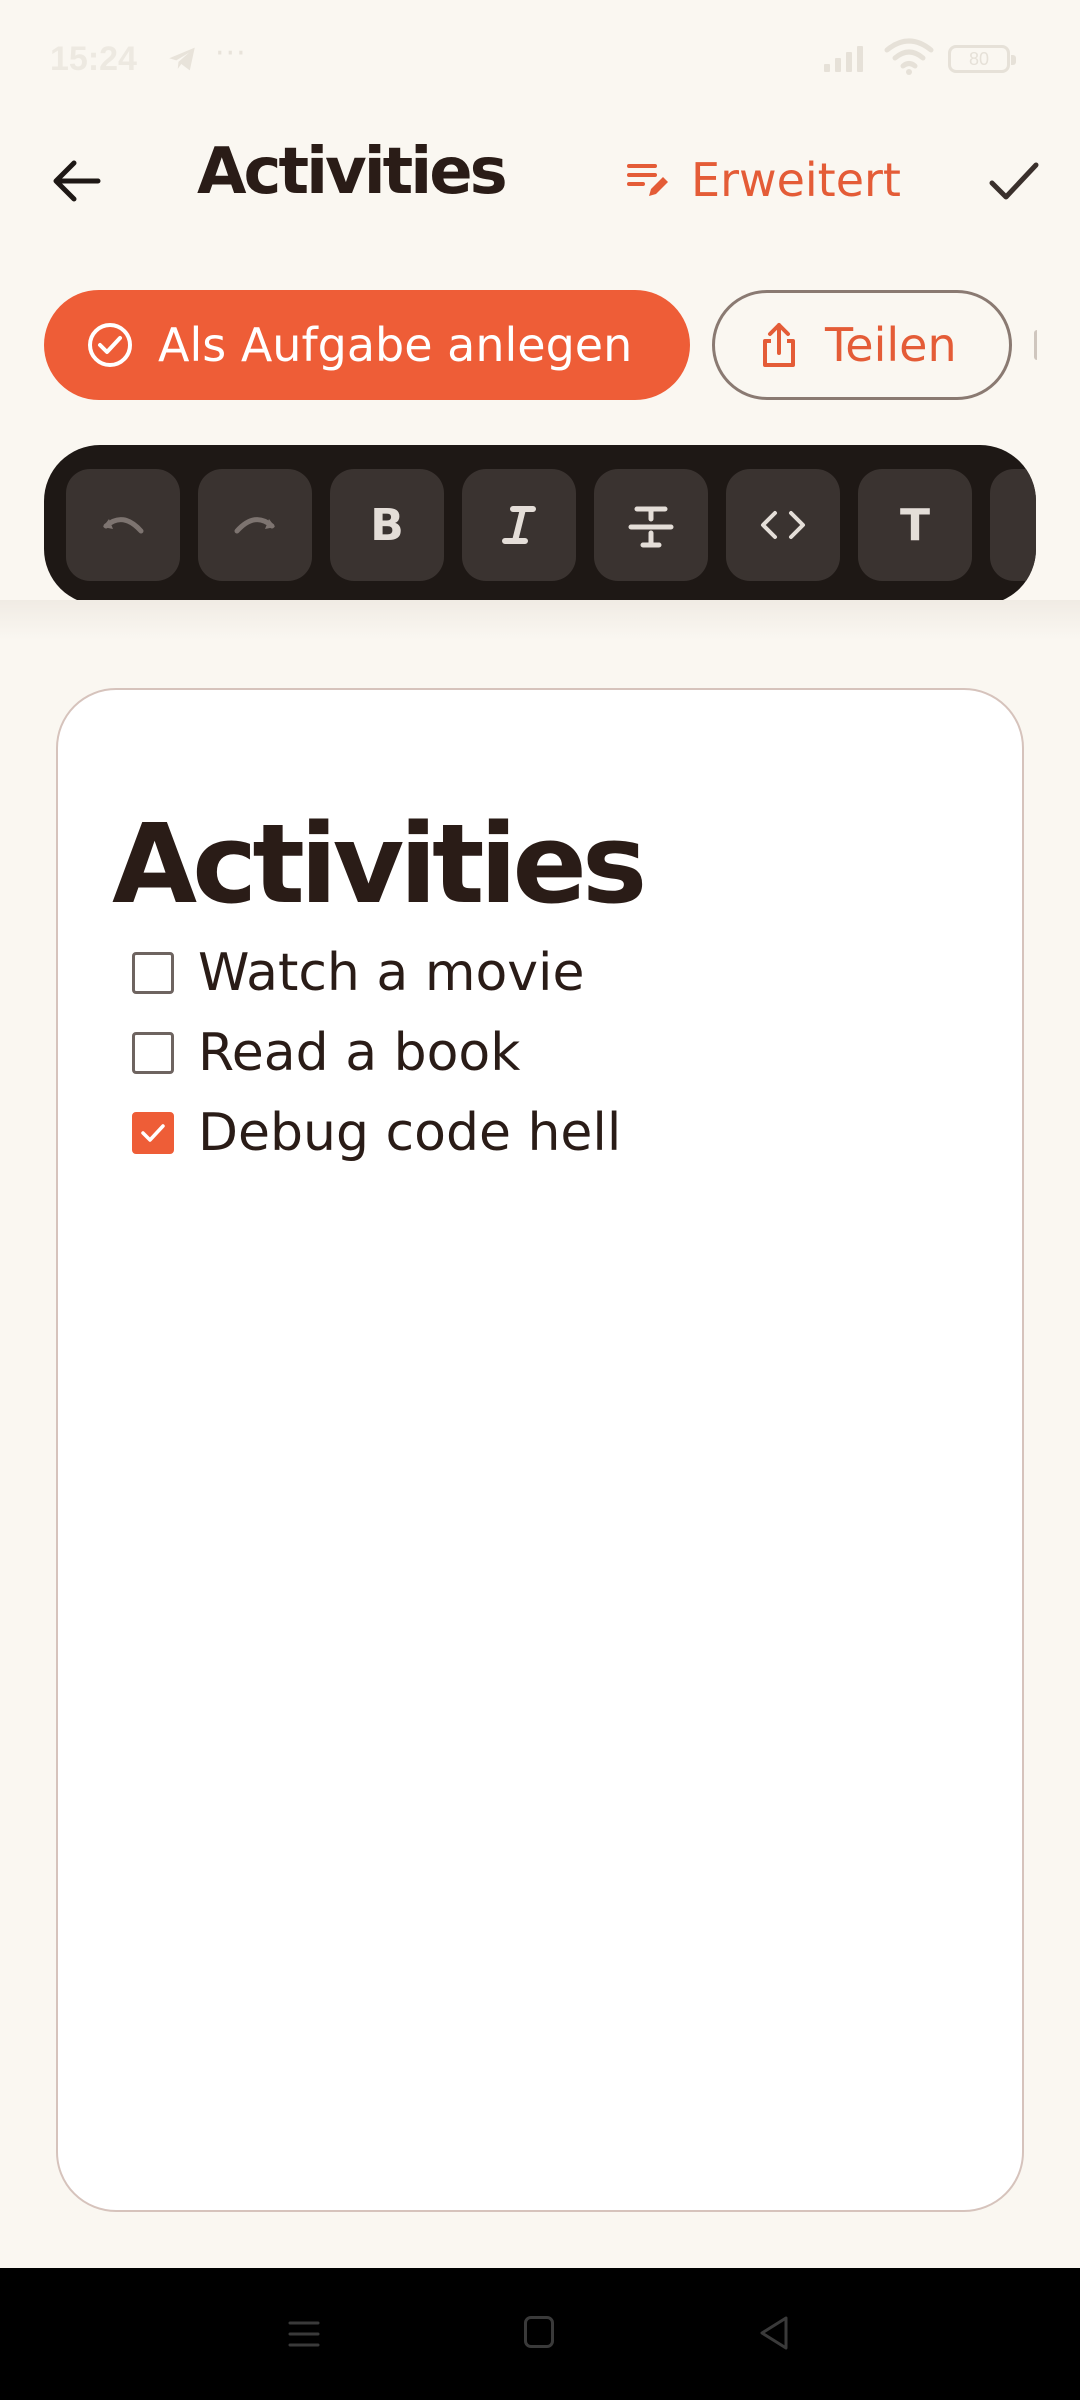  I want to click on share-button: Teilen, so click(862, 345).